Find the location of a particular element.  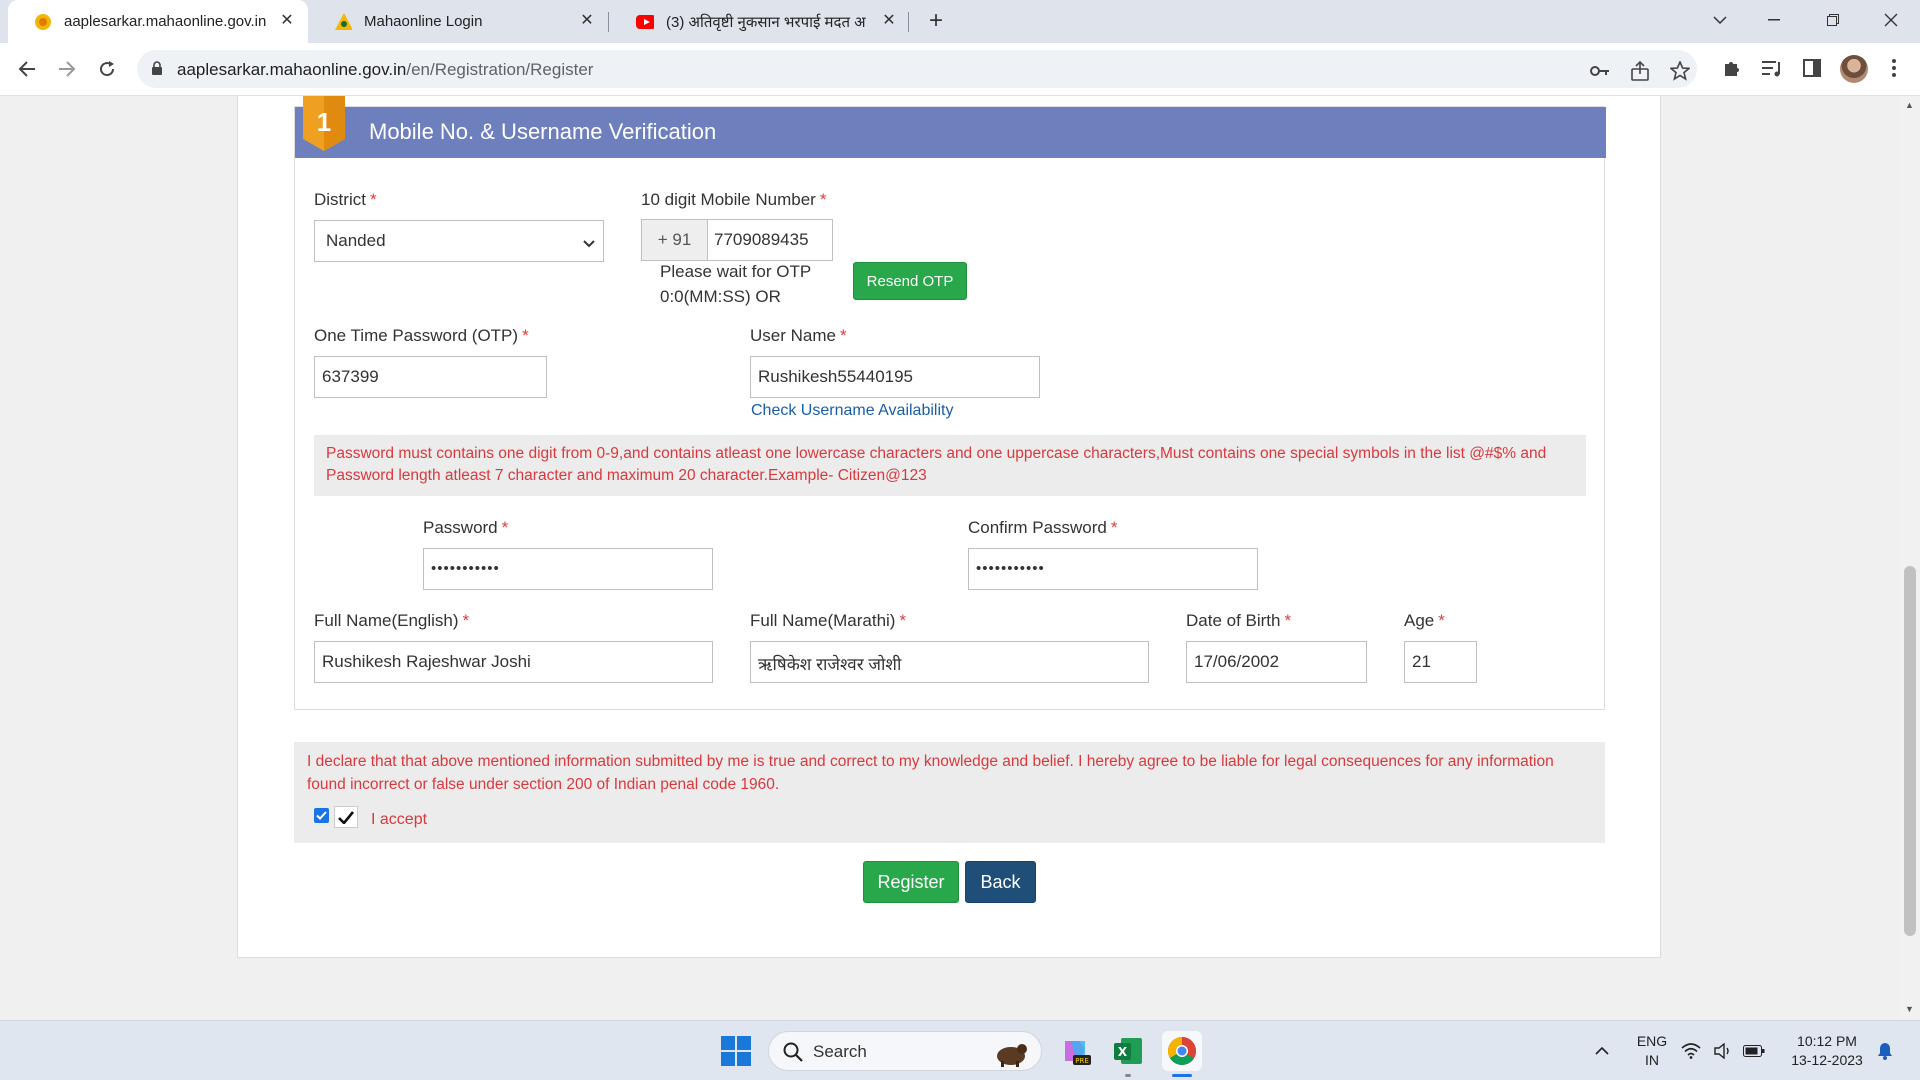

close-window-button is located at coordinates (1891, 20).